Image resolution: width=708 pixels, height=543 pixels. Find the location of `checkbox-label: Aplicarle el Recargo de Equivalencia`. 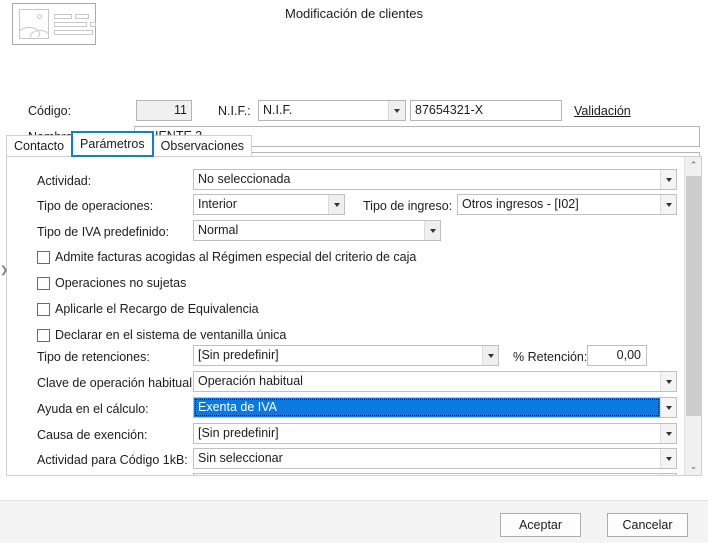

checkbox-label: Aplicarle el Recargo de Equivalencia is located at coordinates (157, 309).